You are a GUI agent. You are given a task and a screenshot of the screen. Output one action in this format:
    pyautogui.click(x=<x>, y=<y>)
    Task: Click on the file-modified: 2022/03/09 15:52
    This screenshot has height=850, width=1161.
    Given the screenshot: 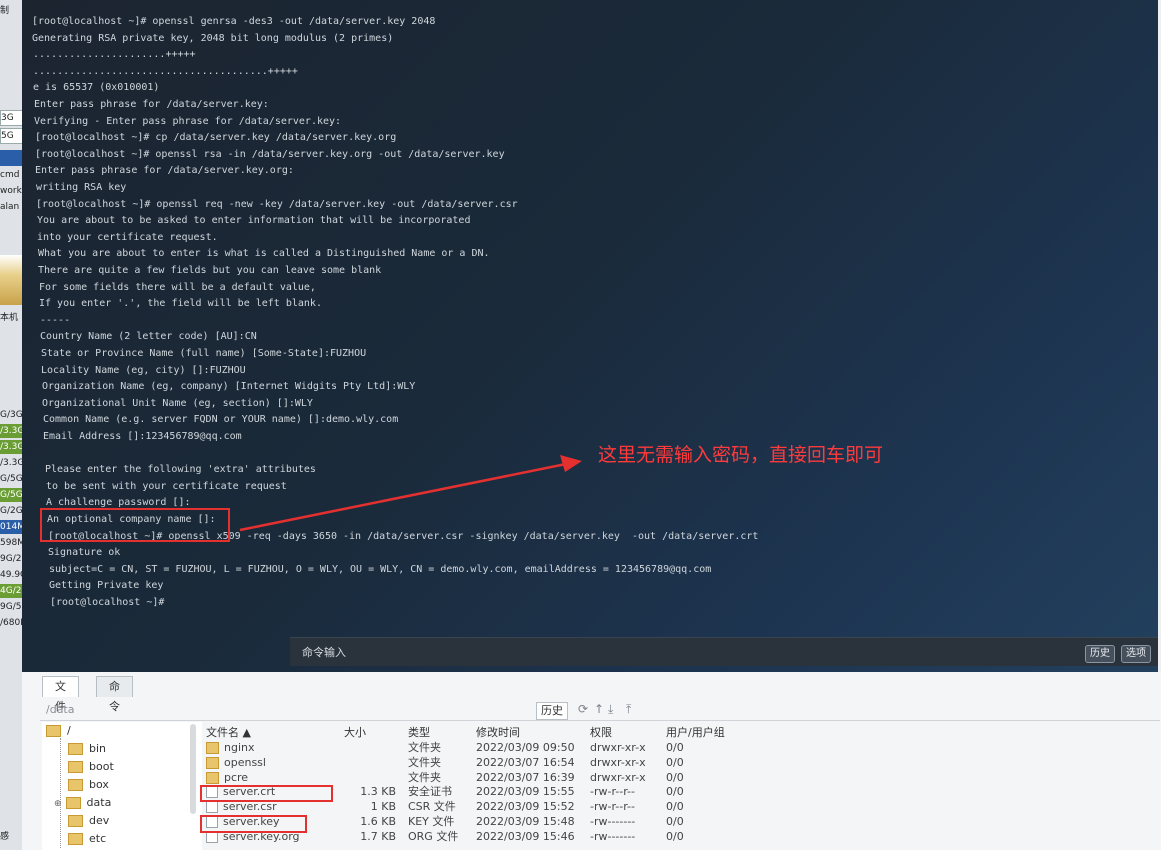 What is the action you would take?
    pyautogui.click(x=525, y=807)
    